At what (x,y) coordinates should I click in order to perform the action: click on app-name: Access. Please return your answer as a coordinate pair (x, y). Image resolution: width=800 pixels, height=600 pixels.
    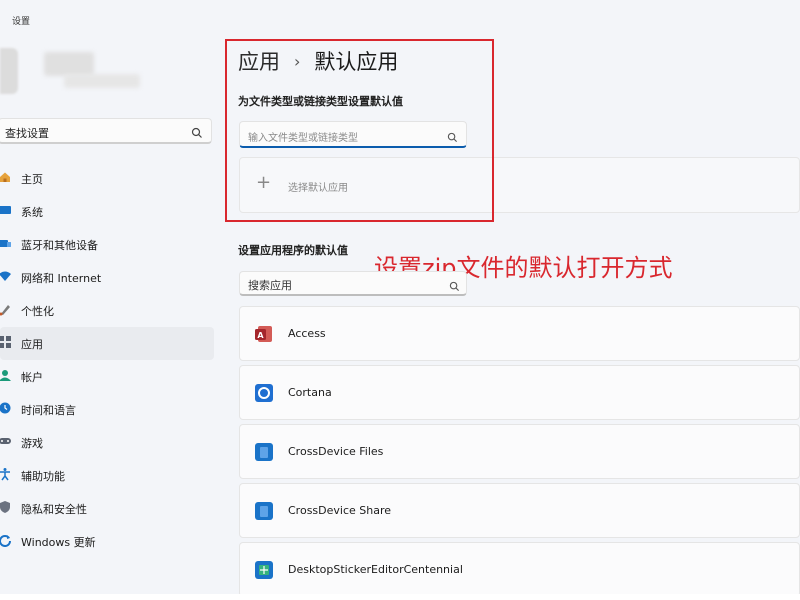
    Looking at the image, I should click on (307, 333).